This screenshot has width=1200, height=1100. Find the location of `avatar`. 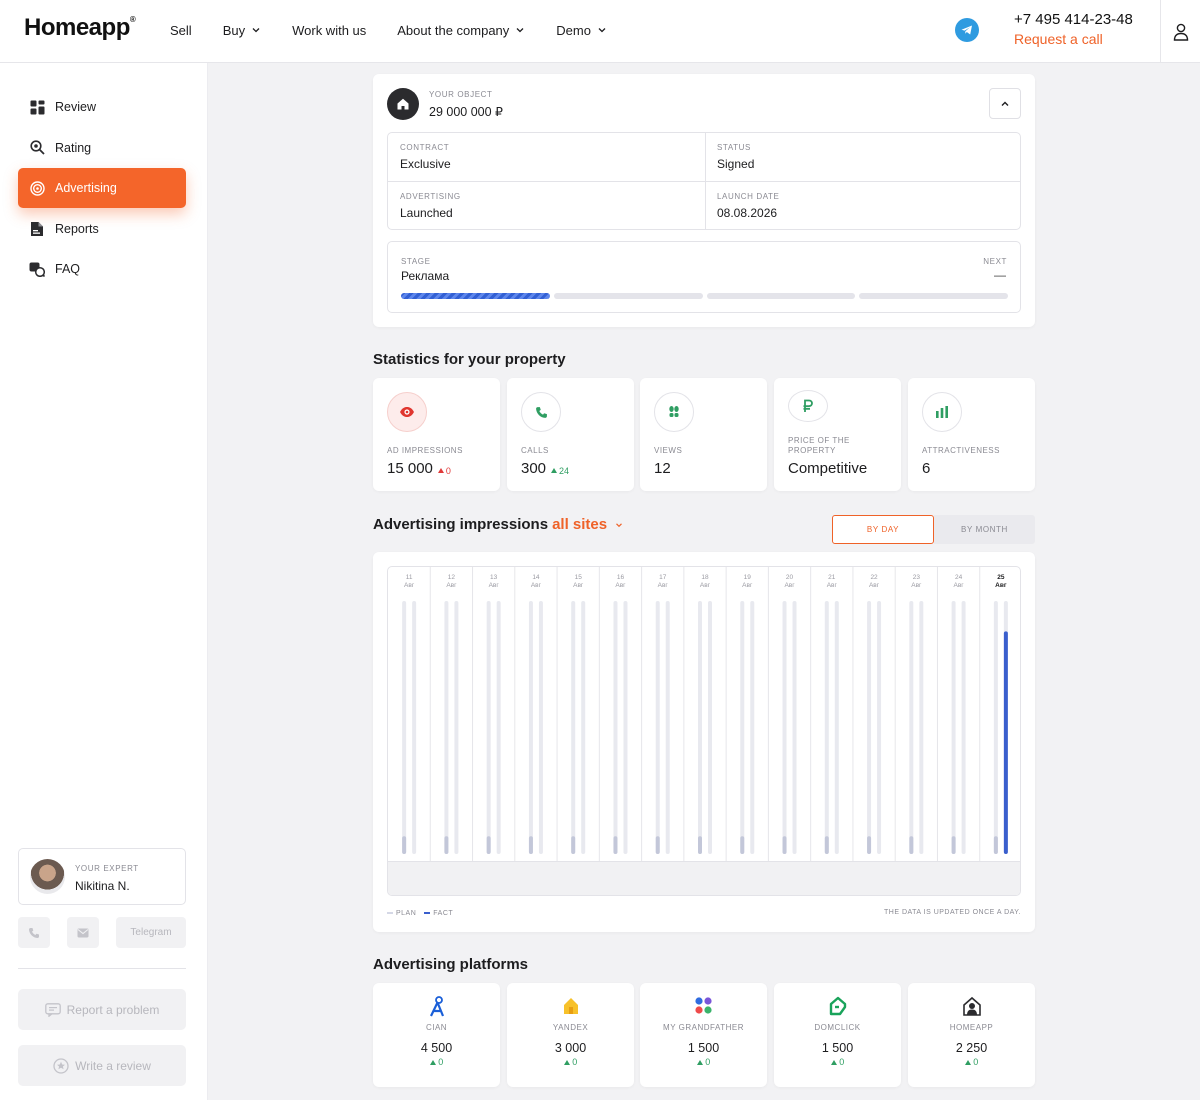

avatar is located at coordinates (47, 876).